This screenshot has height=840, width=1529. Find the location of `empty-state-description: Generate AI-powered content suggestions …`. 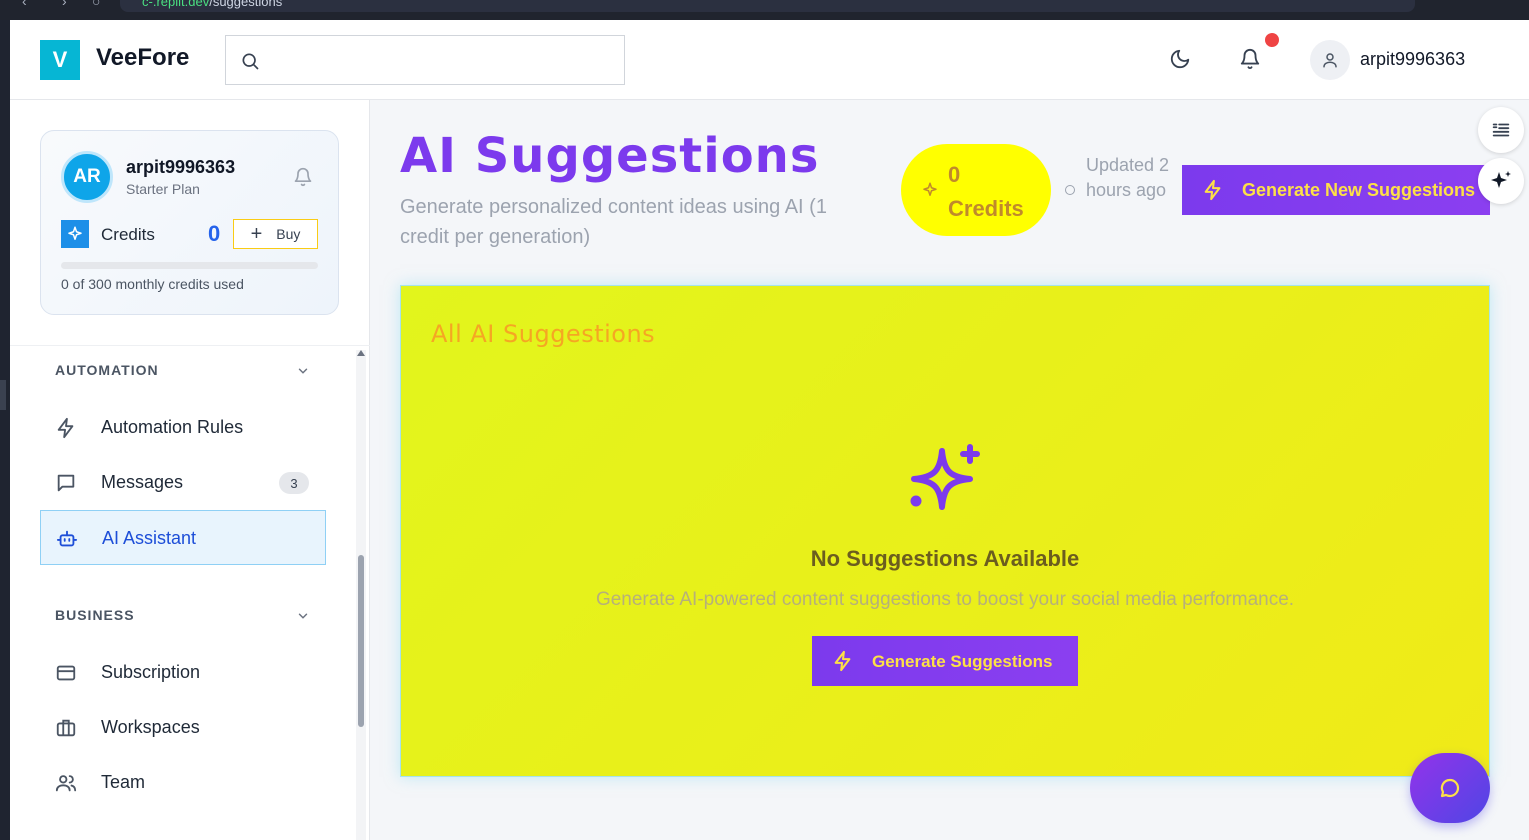

empty-state-description: Generate AI-powered content suggestions … is located at coordinates (945, 599).